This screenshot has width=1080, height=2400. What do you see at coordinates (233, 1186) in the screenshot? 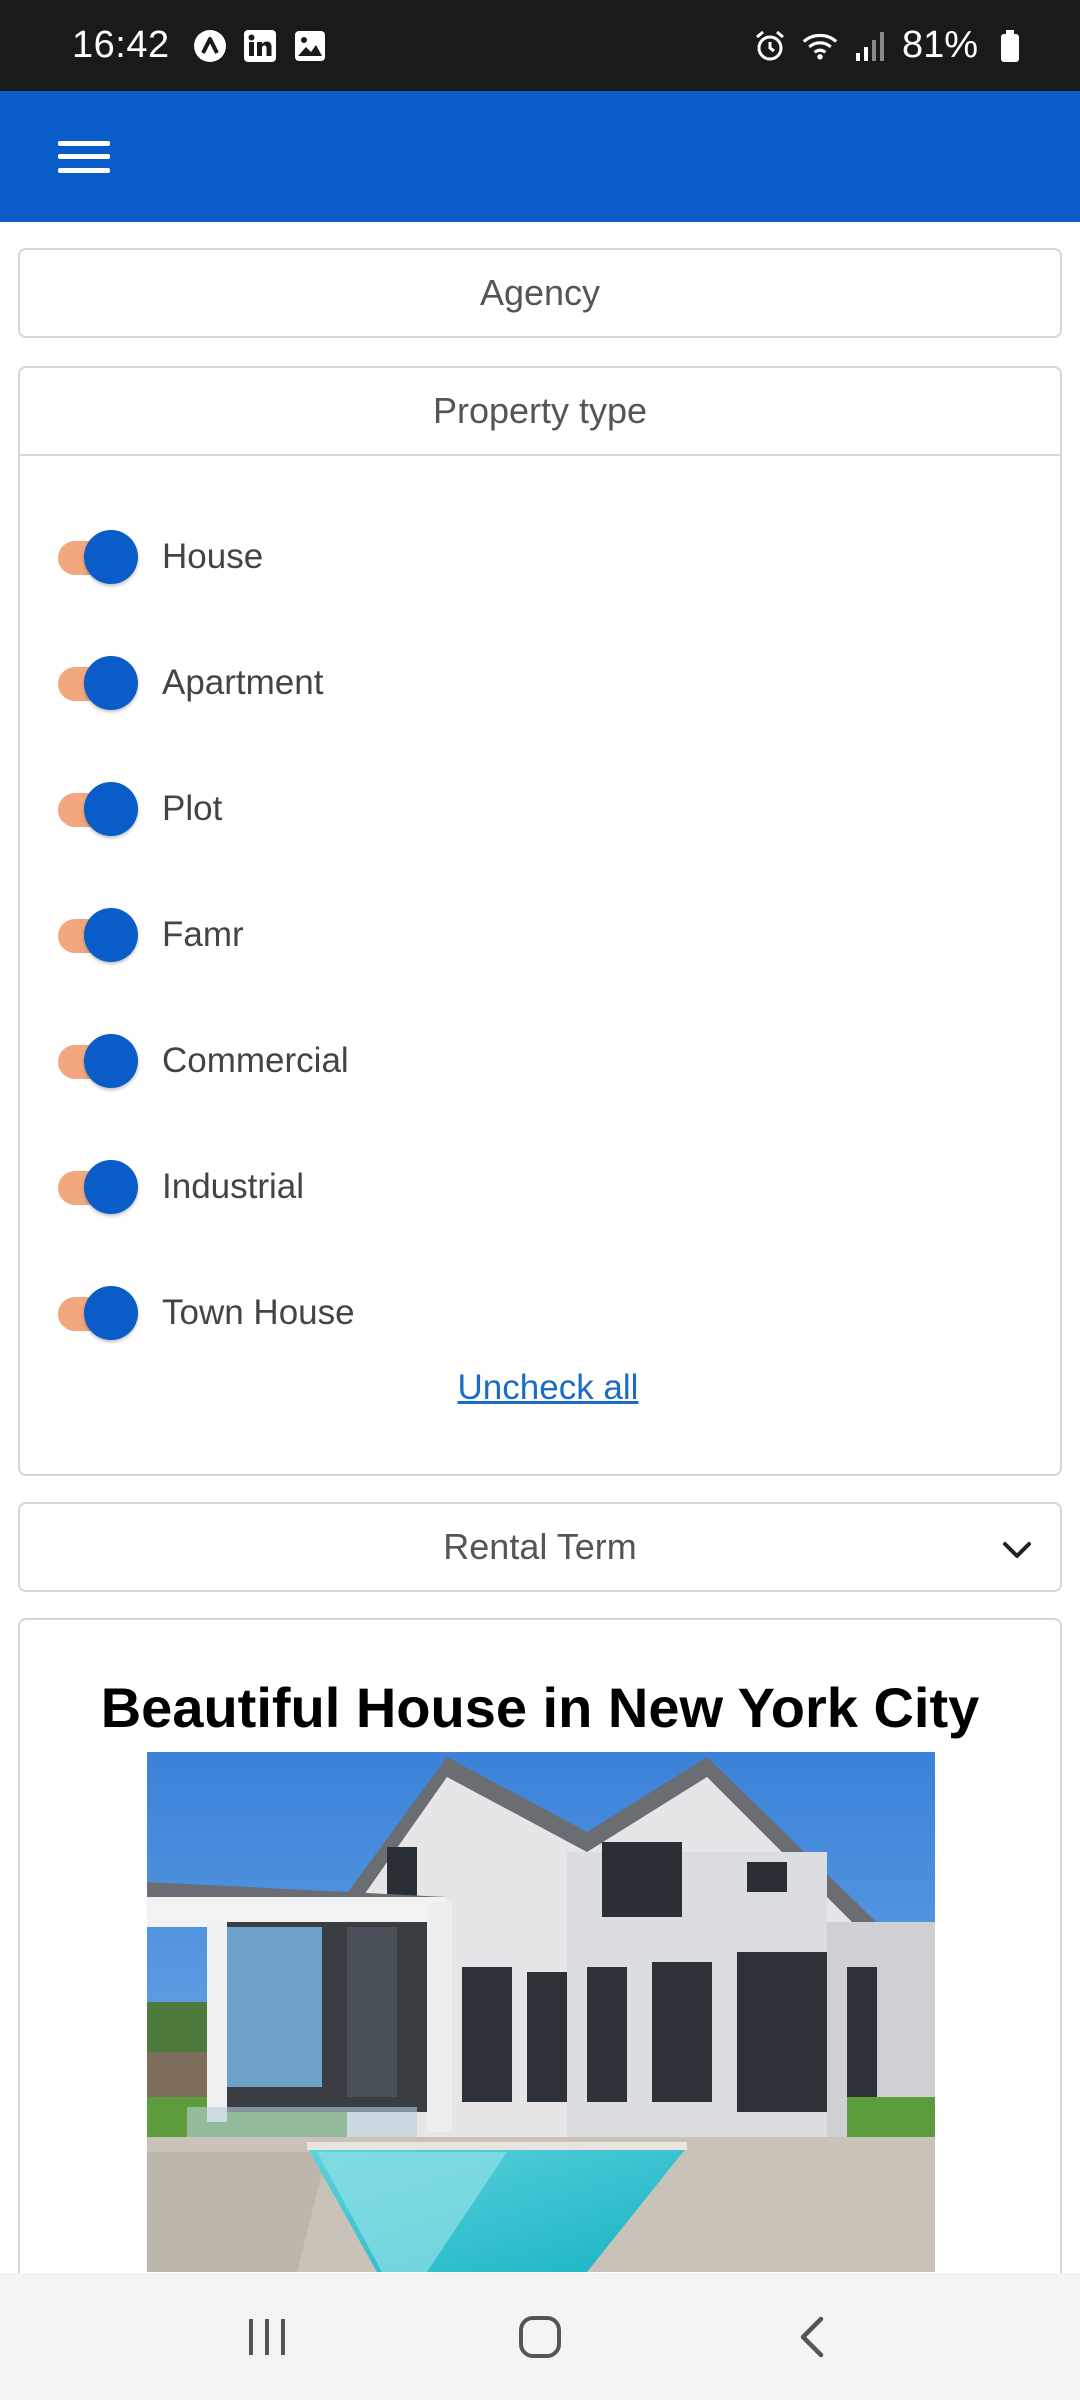
I see `toggle-label: Industrial` at bounding box center [233, 1186].